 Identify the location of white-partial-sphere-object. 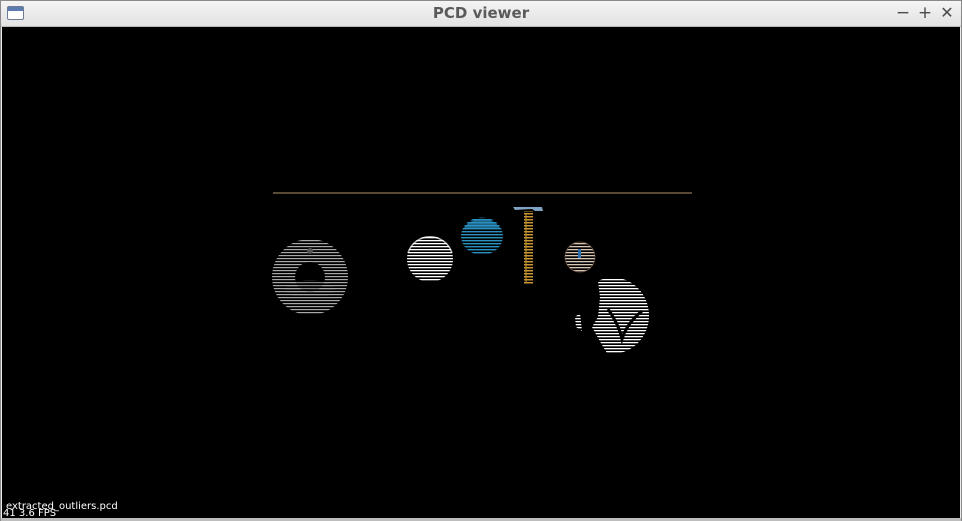
(612, 315).